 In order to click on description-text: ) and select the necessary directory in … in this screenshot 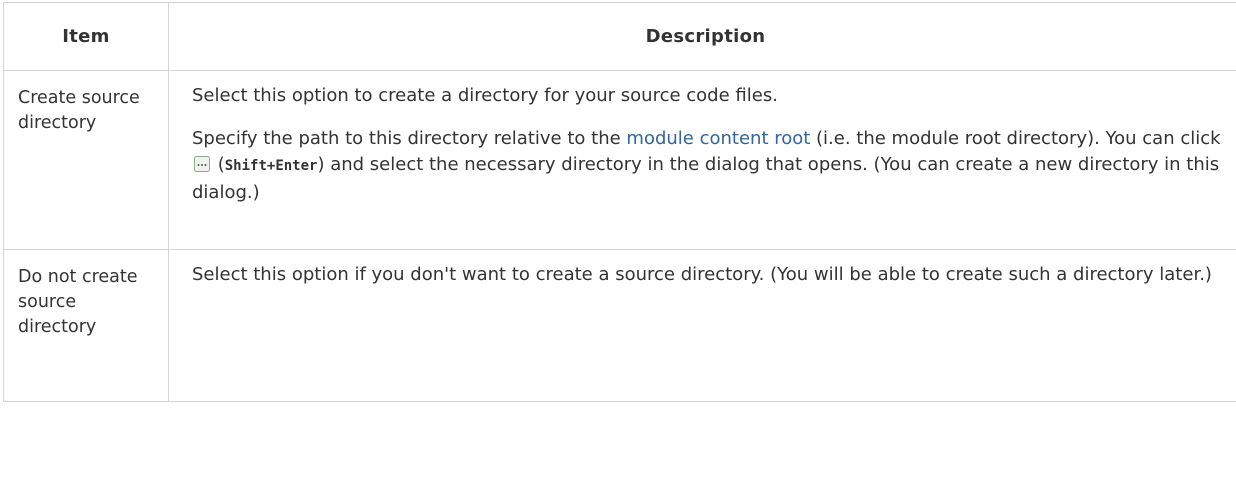, I will do `click(706, 178)`.